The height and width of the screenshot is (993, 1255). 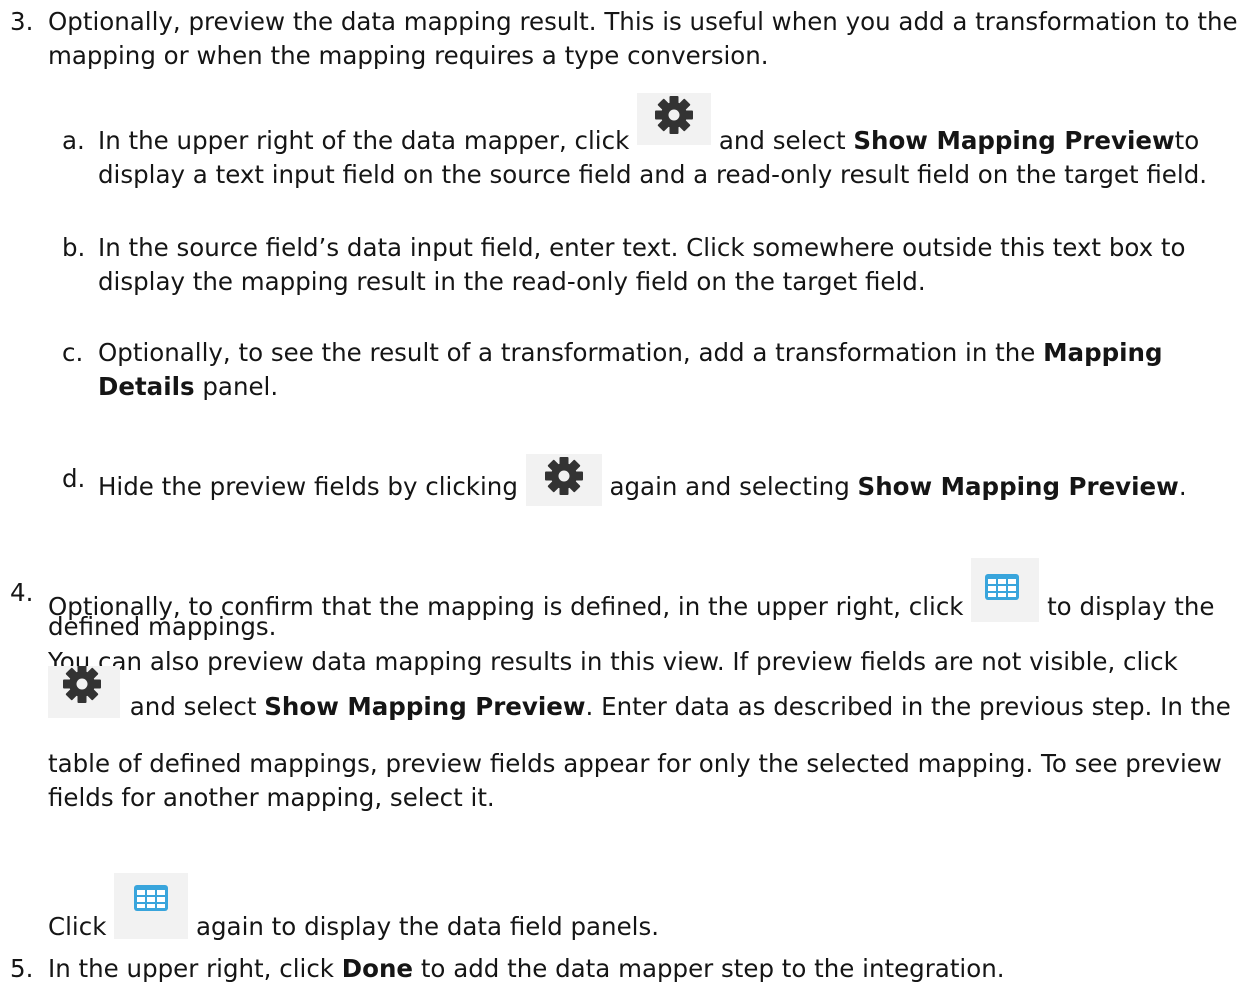 What do you see at coordinates (271, 797) in the screenshot?
I see `step-4-line-6: fields for another mapping, select it.` at bounding box center [271, 797].